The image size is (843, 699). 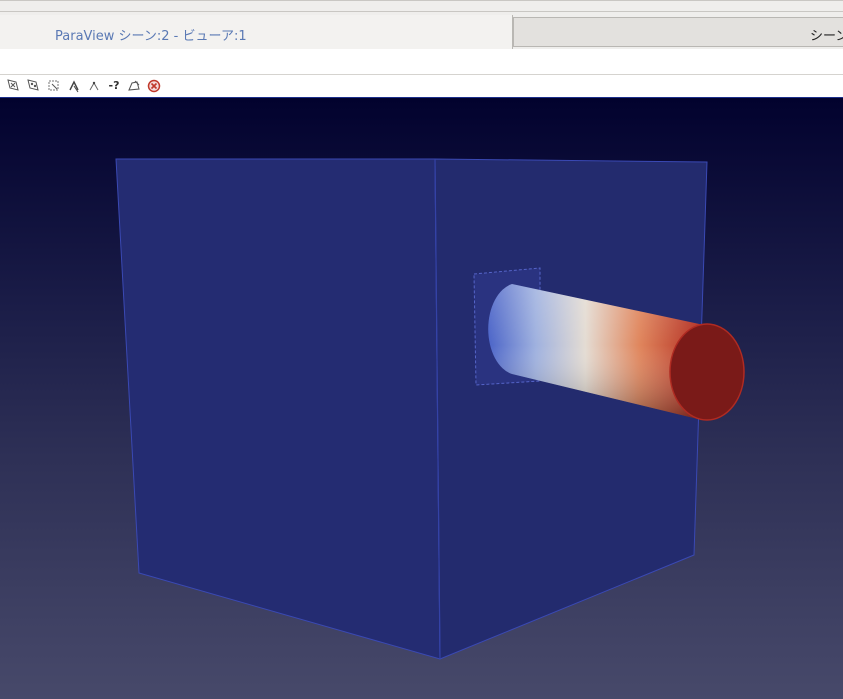 What do you see at coordinates (678, 32) in the screenshot?
I see `tab-scene: シーン` at bounding box center [678, 32].